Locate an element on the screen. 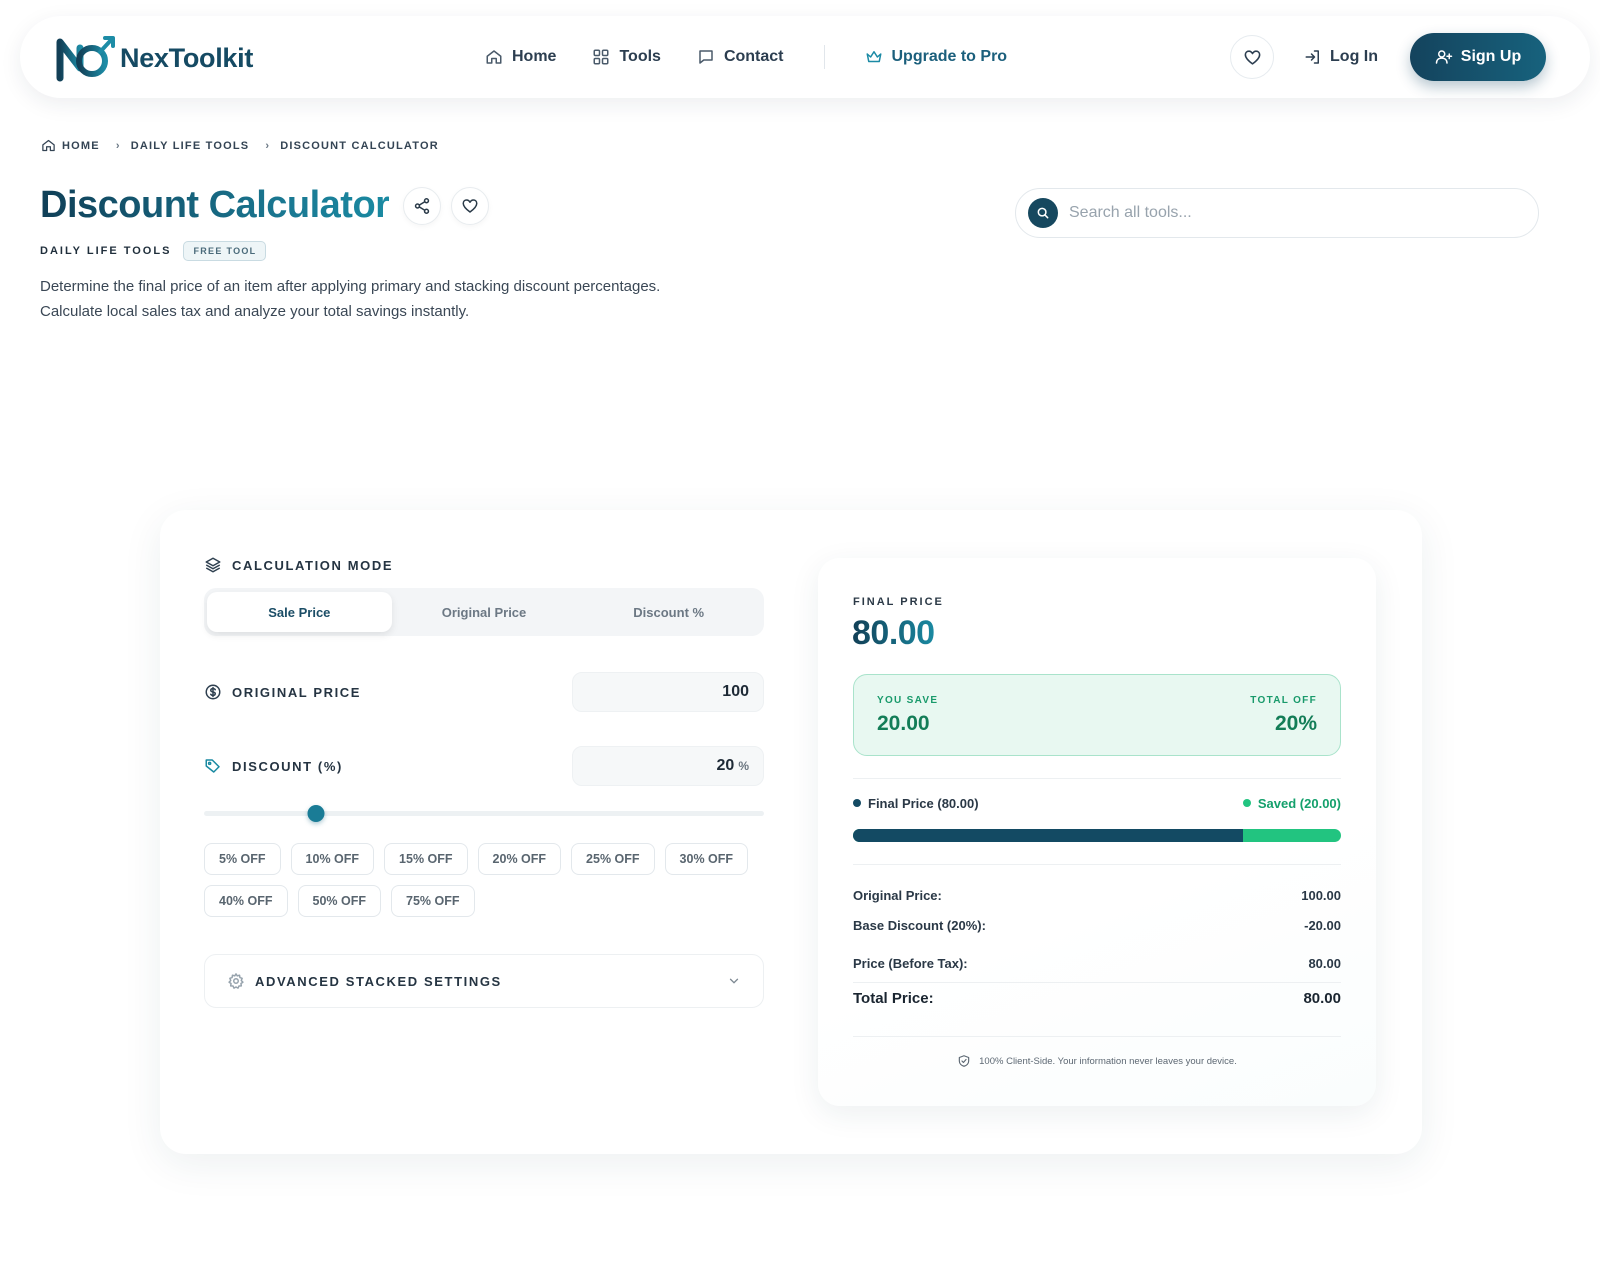 The width and height of the screenshot is (1600, 1271). original-price-label: ORIGINAL PRICE is located at coordinates (282, 692).